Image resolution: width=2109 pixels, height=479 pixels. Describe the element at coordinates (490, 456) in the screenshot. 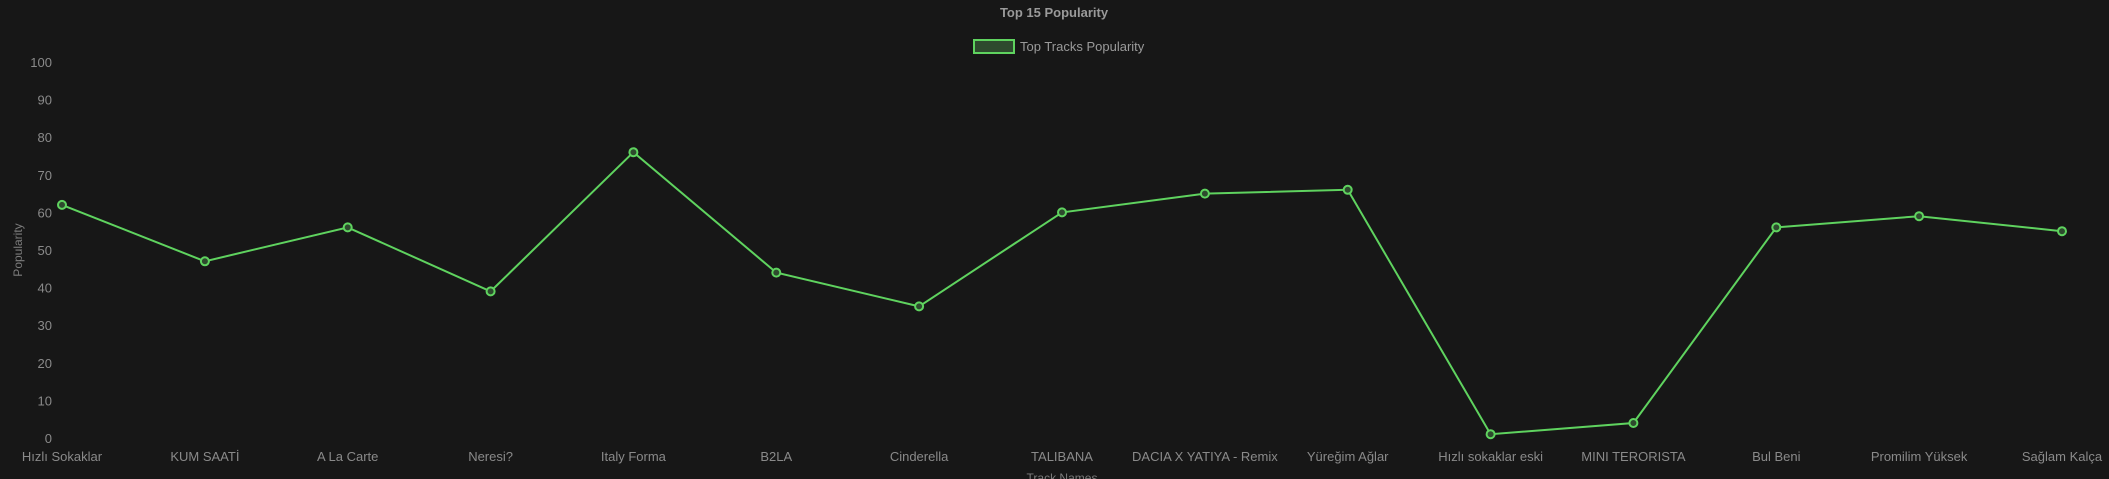

I see `x-tick-label: Neresi?` at that location.